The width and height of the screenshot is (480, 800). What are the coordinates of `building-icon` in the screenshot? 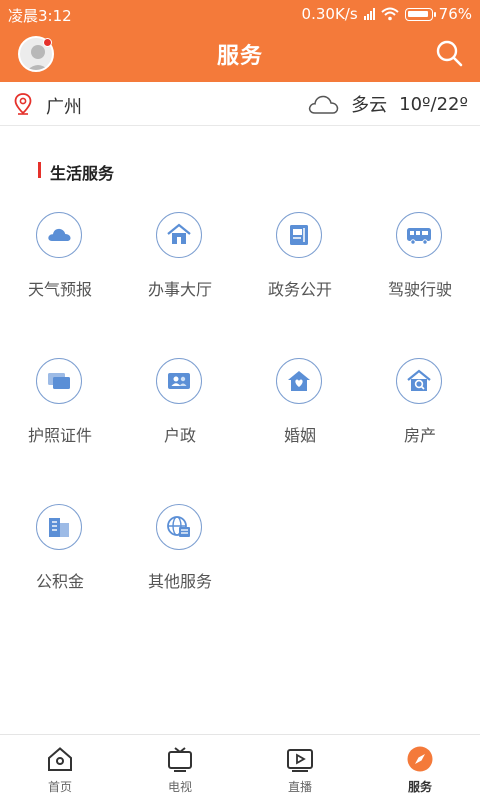 It's located at (59, 527).